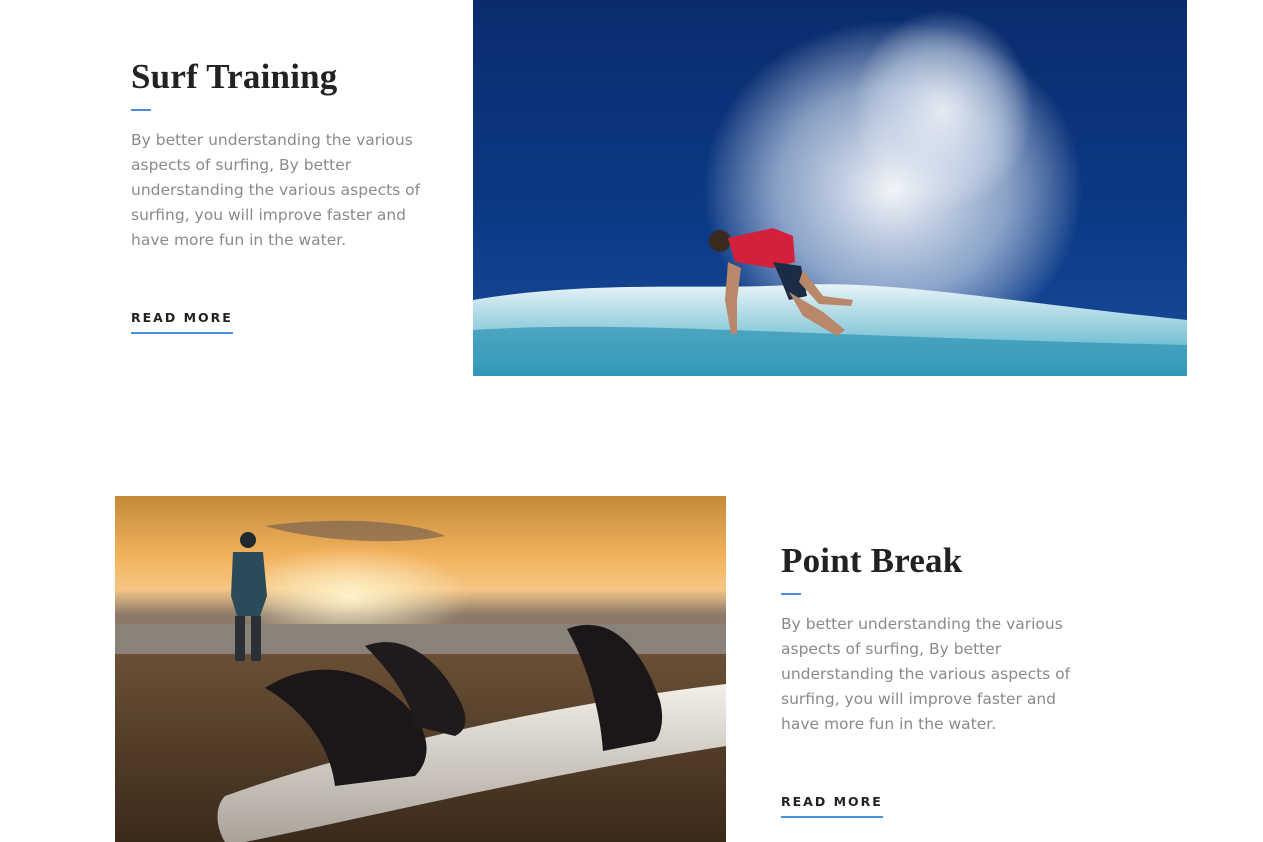 The width and height of the screenshot is (1263, 842). Describe the element at coordinates (872, 560) in the screenshot. I see `section-title: Point Break` at that location.